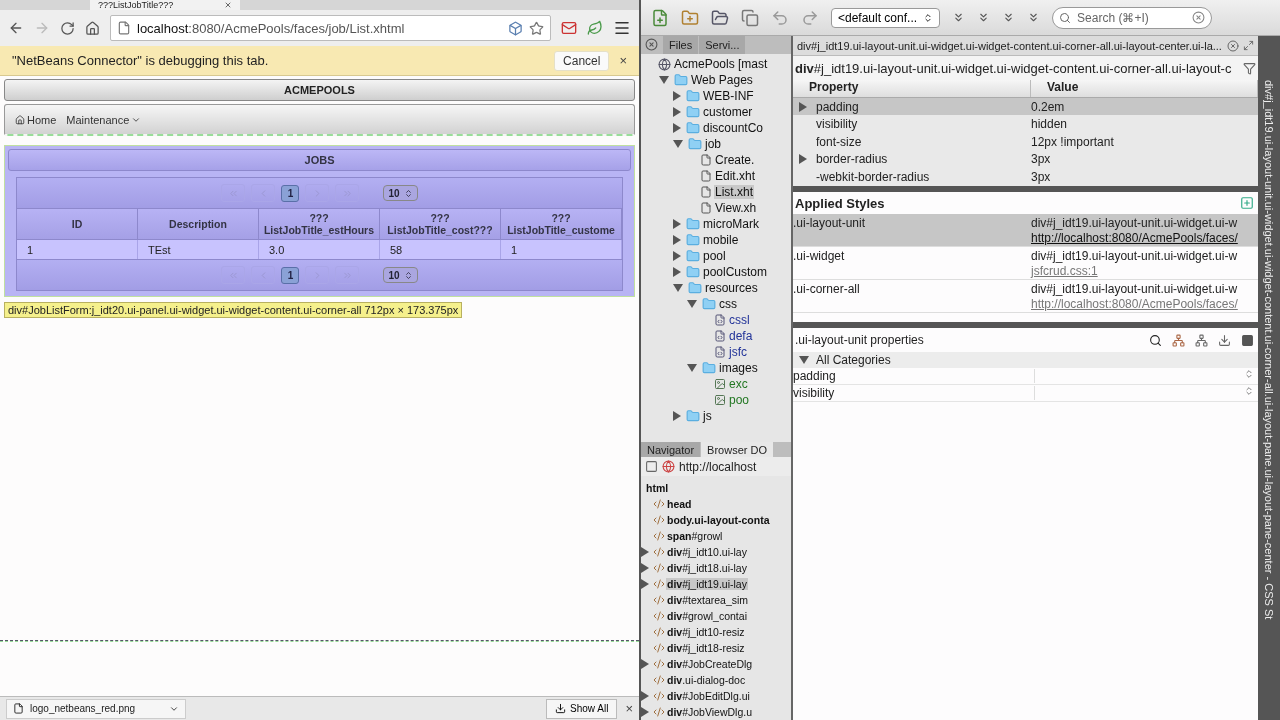  I want to click on tree-item: List.xht, so click(734, 192).